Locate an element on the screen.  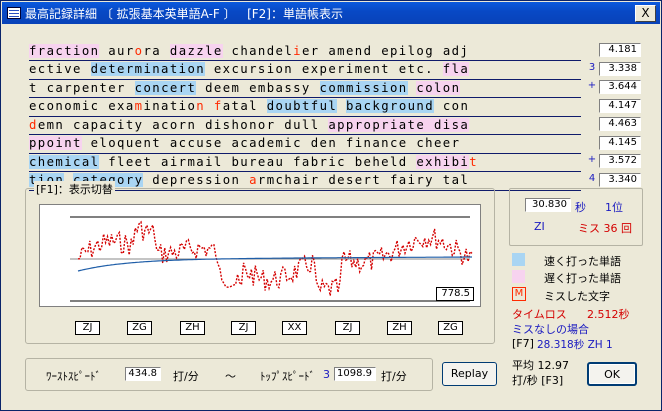
app-icon is located at coordinates (14, 13).